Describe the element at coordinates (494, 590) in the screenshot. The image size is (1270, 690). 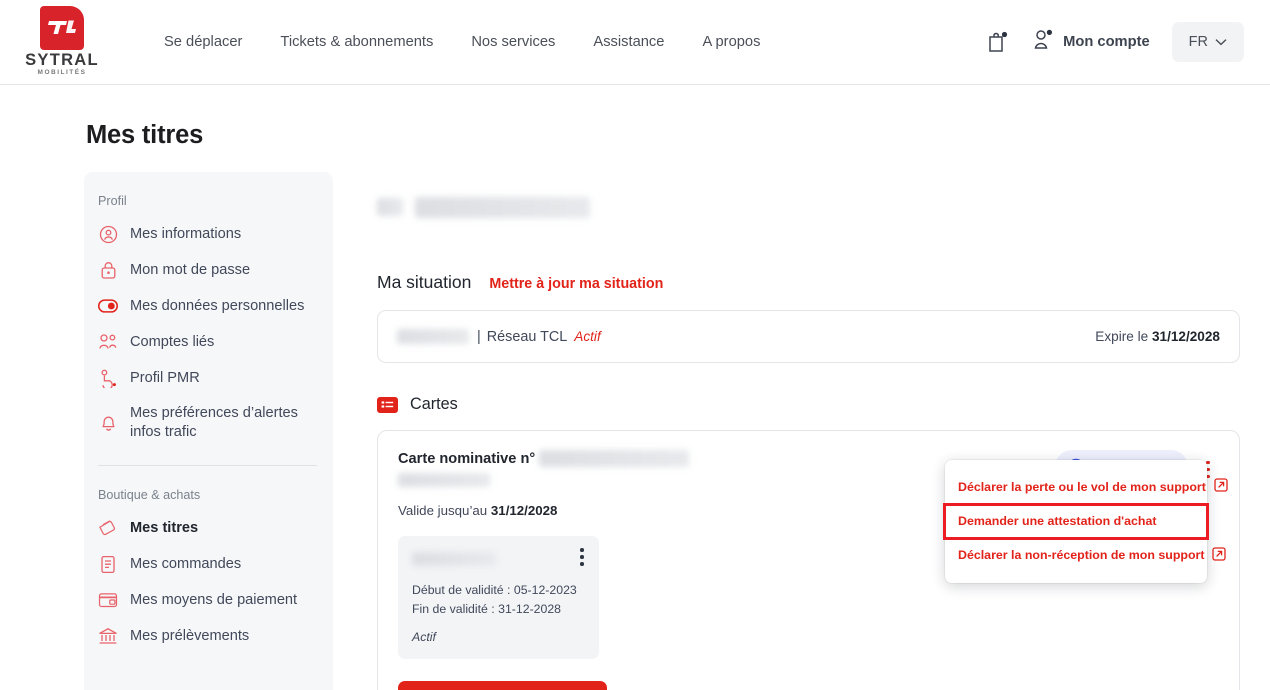
I see `titre-start-date: Début de validité : 05-12-2023` at that location.